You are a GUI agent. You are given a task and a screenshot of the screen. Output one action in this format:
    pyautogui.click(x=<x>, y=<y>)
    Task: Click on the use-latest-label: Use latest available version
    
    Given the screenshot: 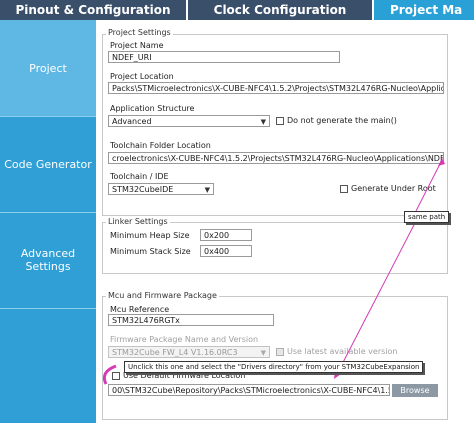 What is the action you would take?
    pyautogui.click(x=342, y=351)
    